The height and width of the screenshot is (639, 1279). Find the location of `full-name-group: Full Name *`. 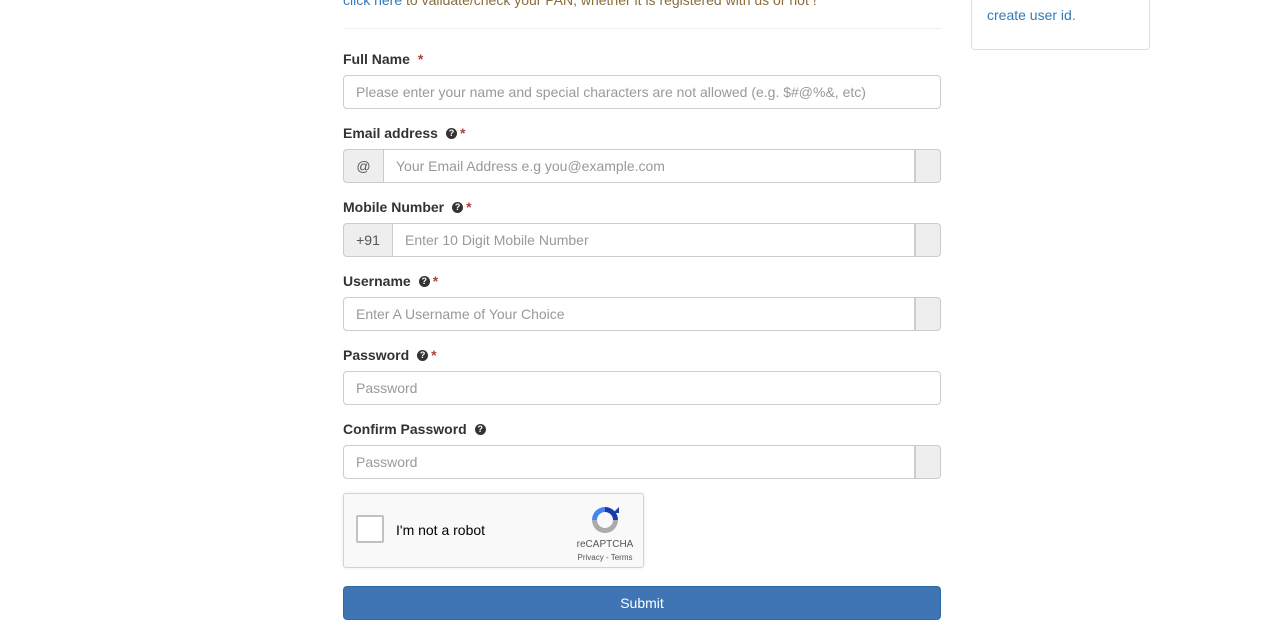

full-name-group: Full Name * is located at coordinates (642, 79).